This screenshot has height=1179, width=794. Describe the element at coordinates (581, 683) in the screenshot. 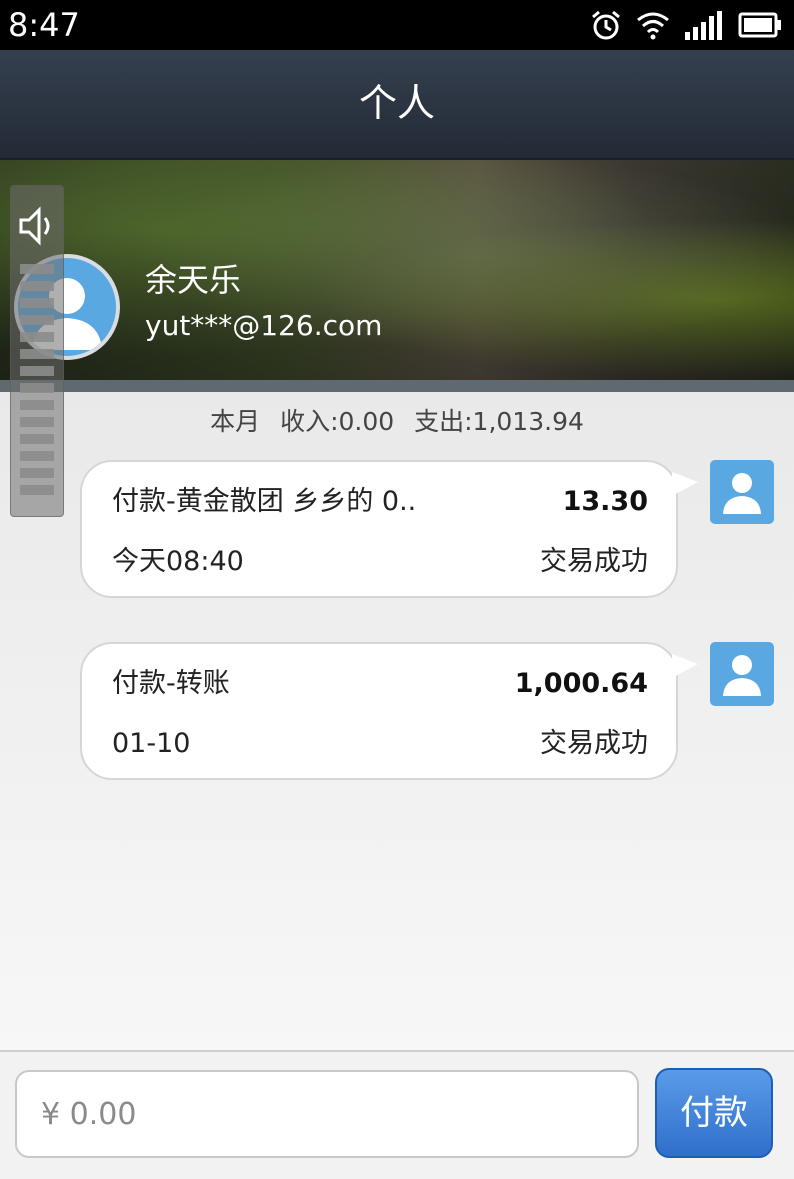

I see `transaction-amount: 1,000.64` at that location.